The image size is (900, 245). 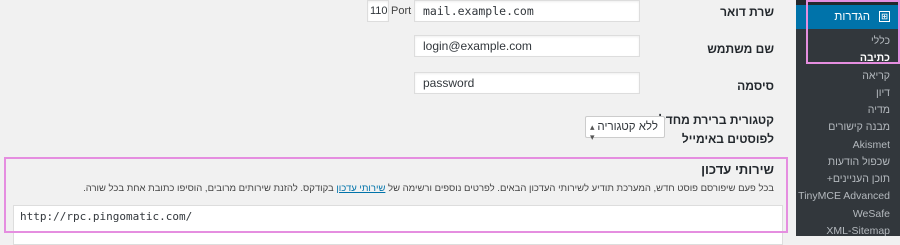 I want to click on username-label: שם משתמש, so click(x=740, y=49).